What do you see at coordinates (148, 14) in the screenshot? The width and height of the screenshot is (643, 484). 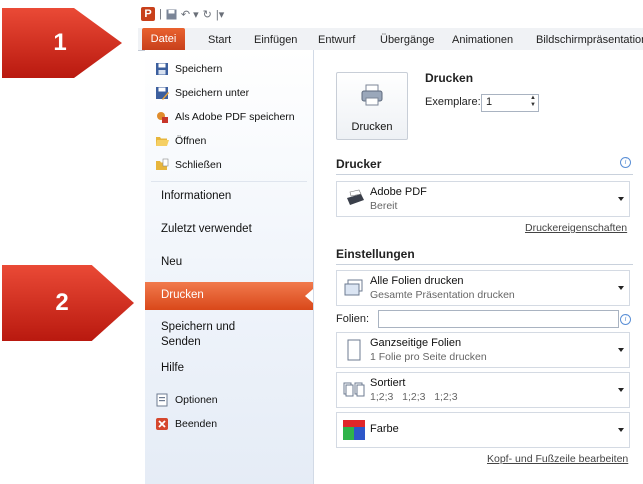 I see `powerpoint-logo: P` at bounding box center [148, 14].